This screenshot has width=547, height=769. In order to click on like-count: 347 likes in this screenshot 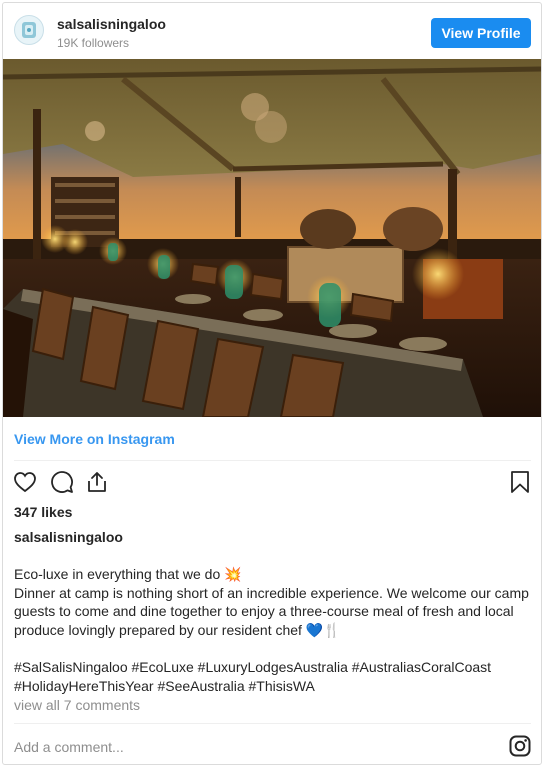, I will do `click(43, 512)`.